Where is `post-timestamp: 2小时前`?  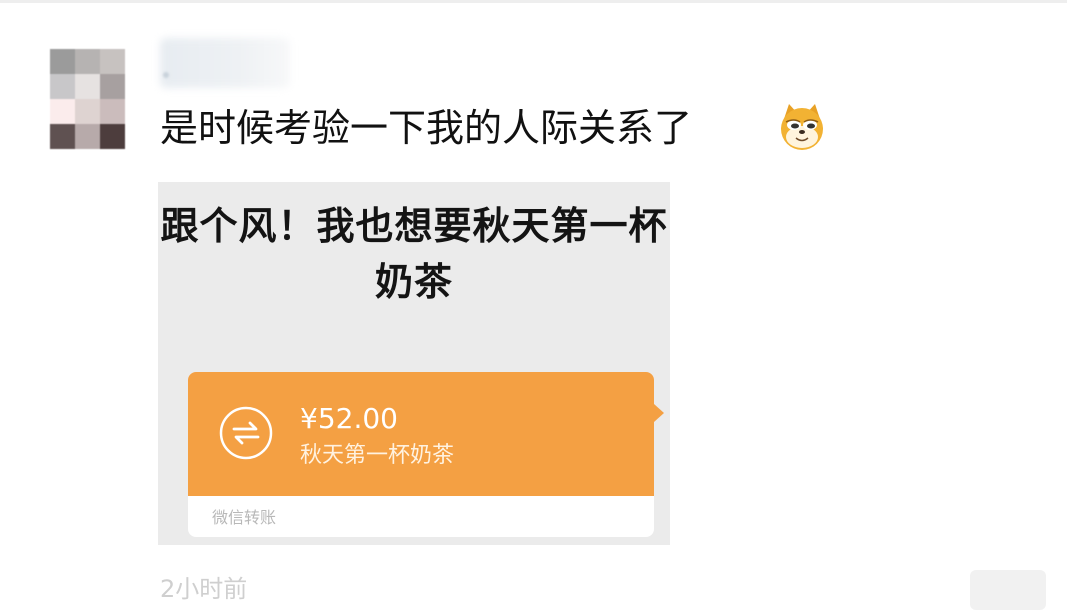 post-timestamp: 2小时前 is located at coordinates (204, 589).